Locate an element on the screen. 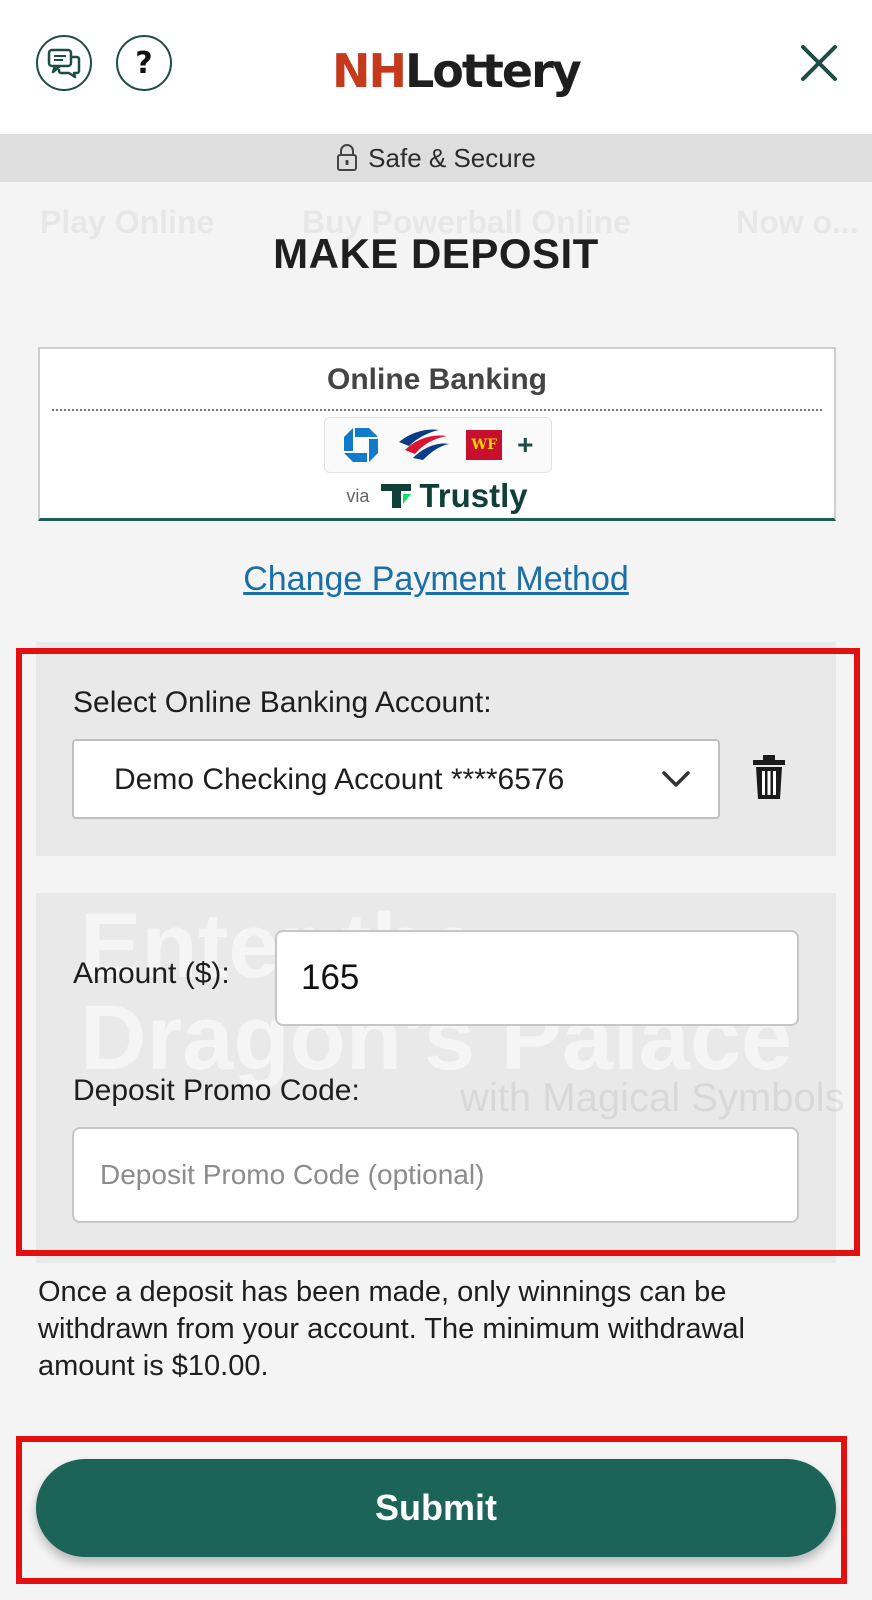 This screenshot has width=872, height=1600. more-banks-plus: + is located at coordinates (525, 444).